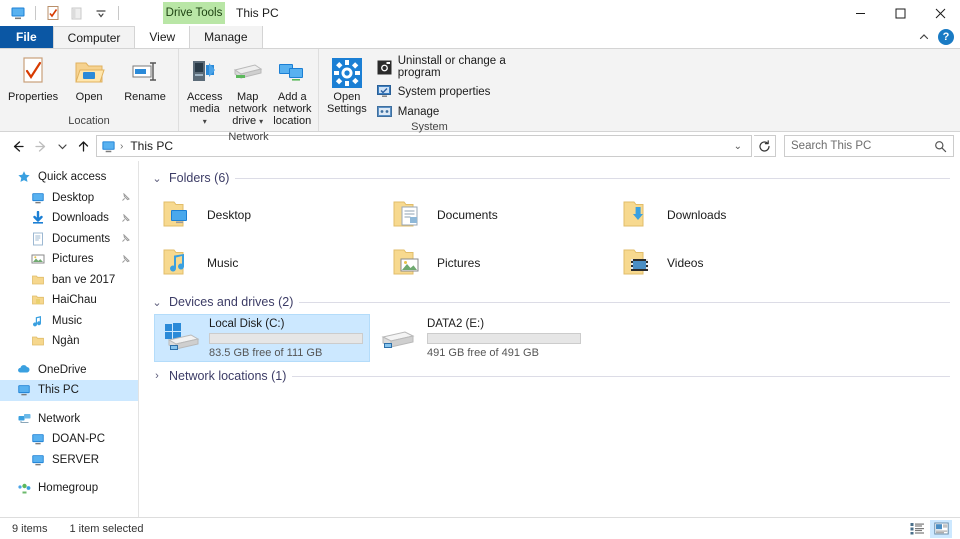  What do you see at coordinates (738, 146) in the screenshot?
I see `breadcrumb-dropdown-icon: ⌄` at bounding box center [738, 146].